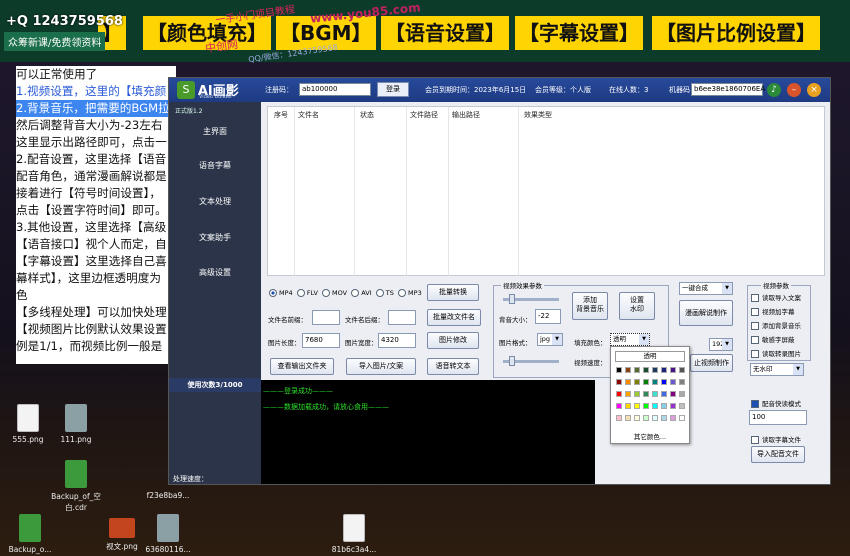 The image size is (850, 556). Describe the element at coordinates (334, 293) in the screenshot. I see `format-radio-mov: MOV` at that location.